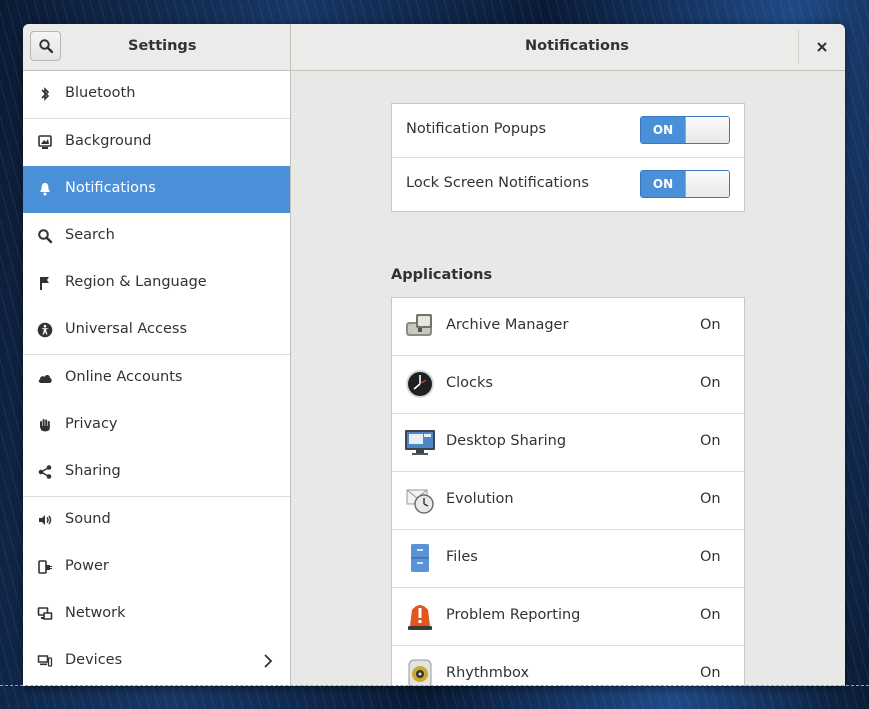 This screenshot has width=869, height=709. I want to click on panel-title: Notifications, so click(577, 46).